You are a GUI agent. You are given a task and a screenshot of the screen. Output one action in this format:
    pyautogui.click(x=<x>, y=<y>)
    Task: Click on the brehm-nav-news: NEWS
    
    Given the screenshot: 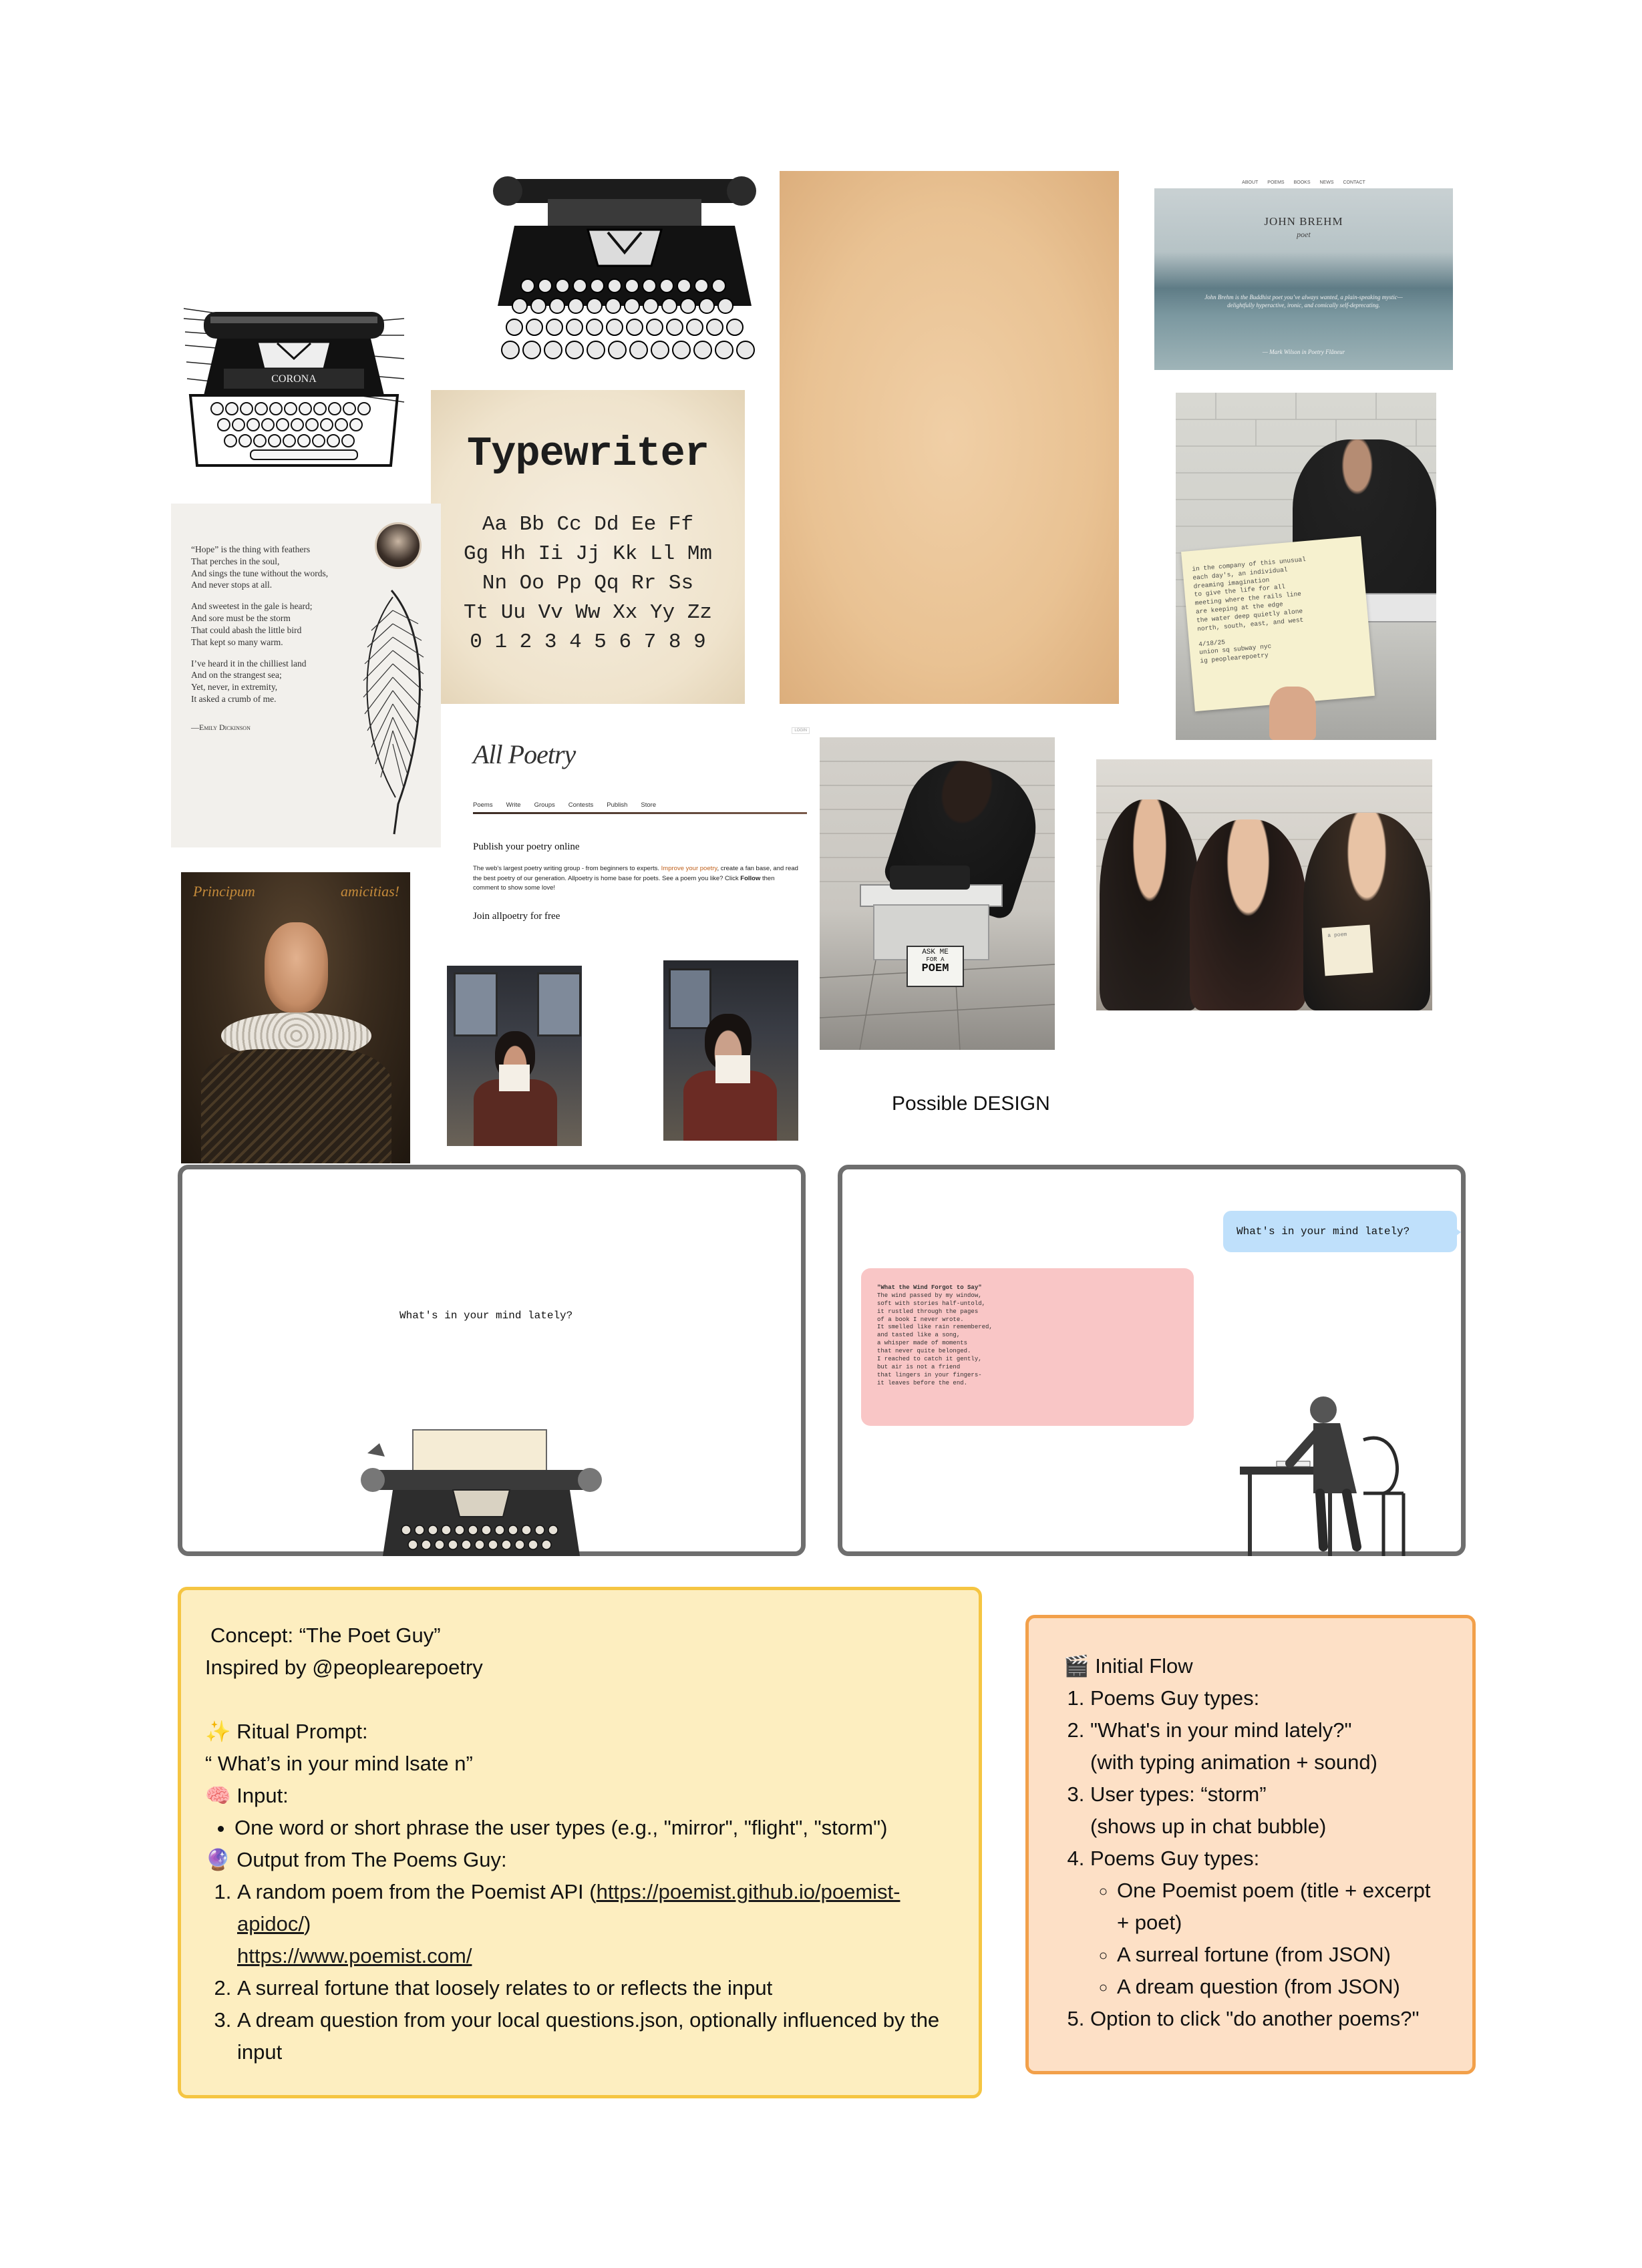 What is the action you would take?
    pyautogui.click(x=1327, y=183)
    